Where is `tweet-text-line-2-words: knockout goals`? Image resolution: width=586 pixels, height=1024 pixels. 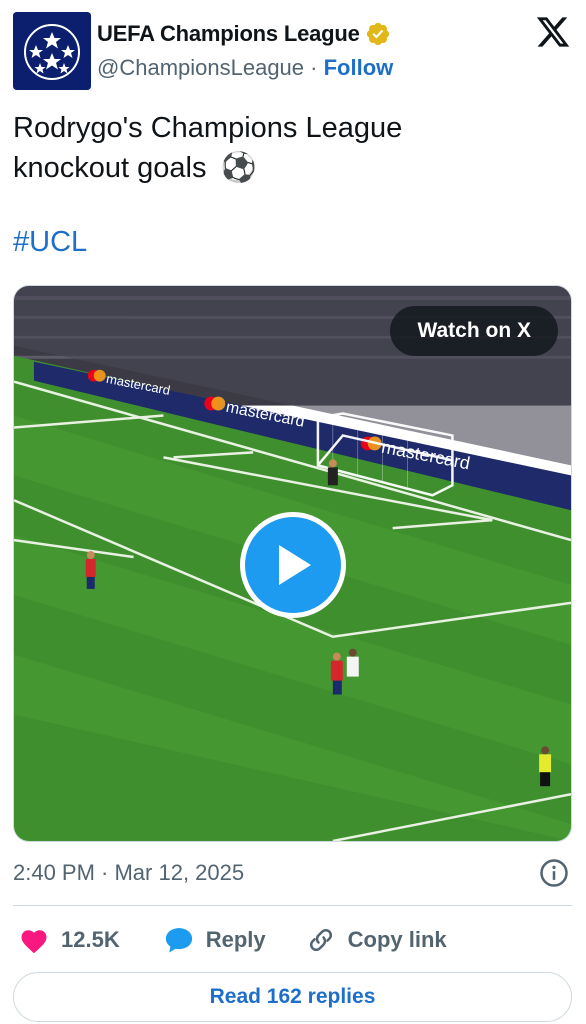 tweet-text-line-2-words: knockout goals is located at coordinates (110, 168).